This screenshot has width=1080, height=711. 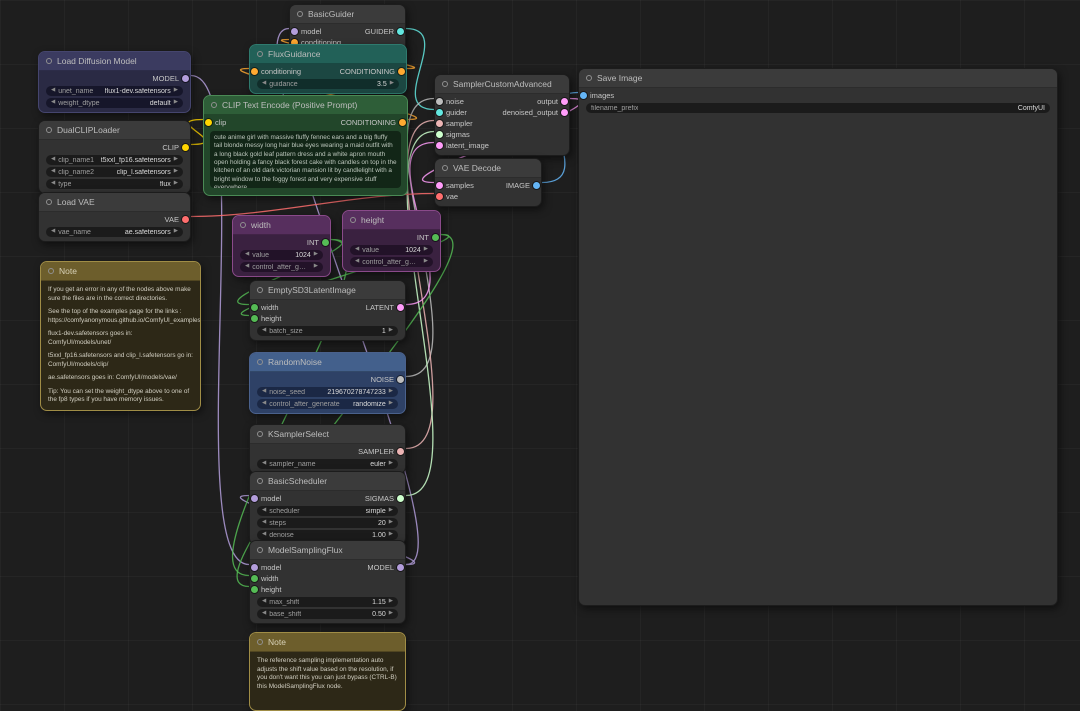 What do you see at coordinates (327, 642) in the screenshot?
I see `node-header: Note` at bounding box center [327, 642].